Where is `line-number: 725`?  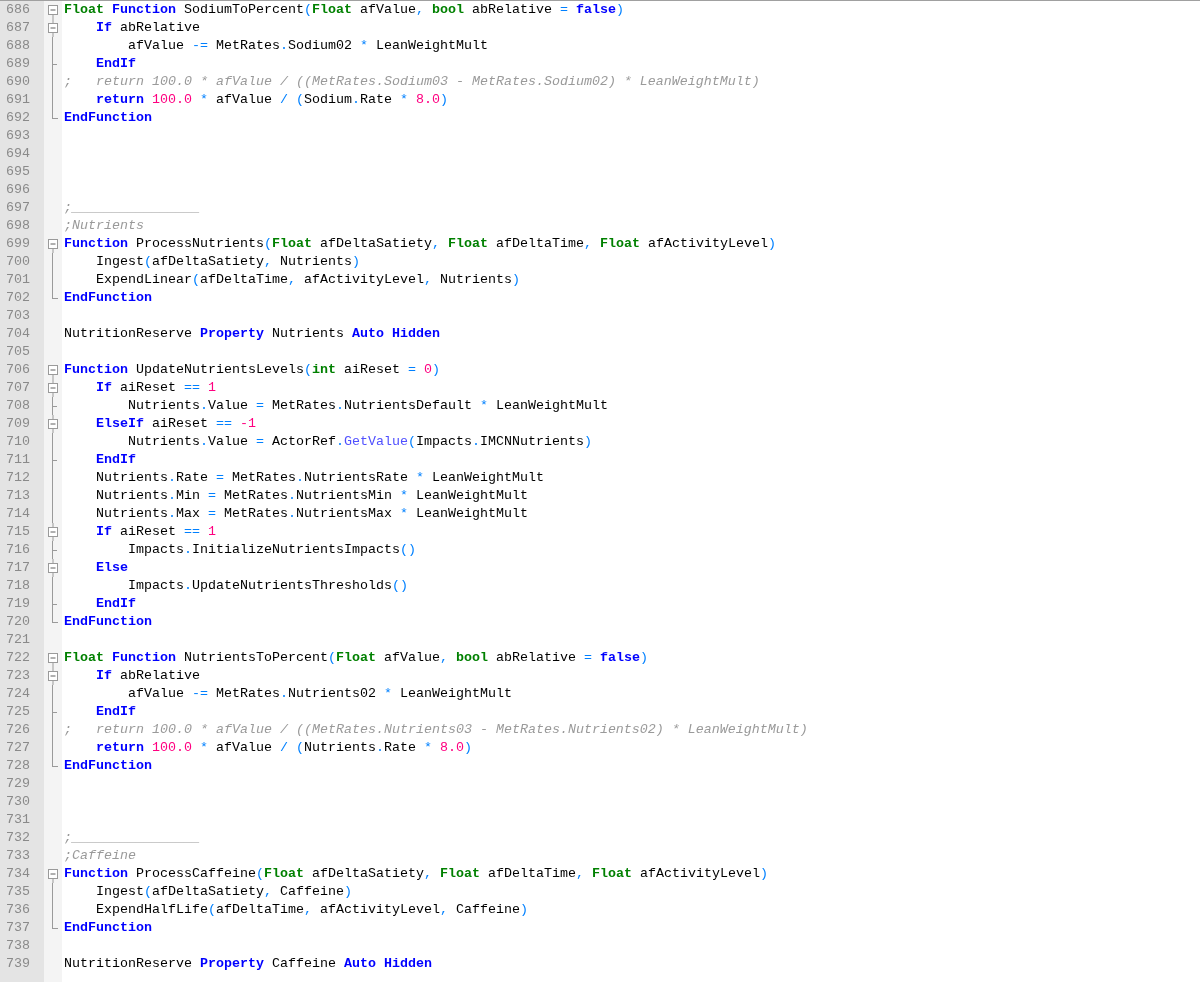
line-number: 725 is located at coordinates (18, 711).